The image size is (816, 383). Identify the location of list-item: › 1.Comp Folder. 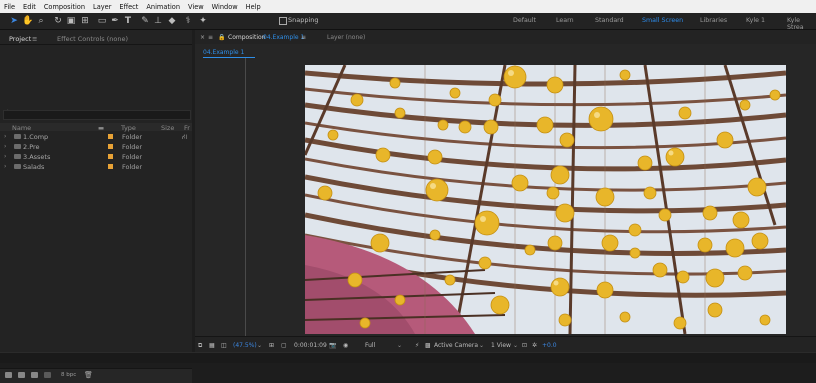
(96, 137).